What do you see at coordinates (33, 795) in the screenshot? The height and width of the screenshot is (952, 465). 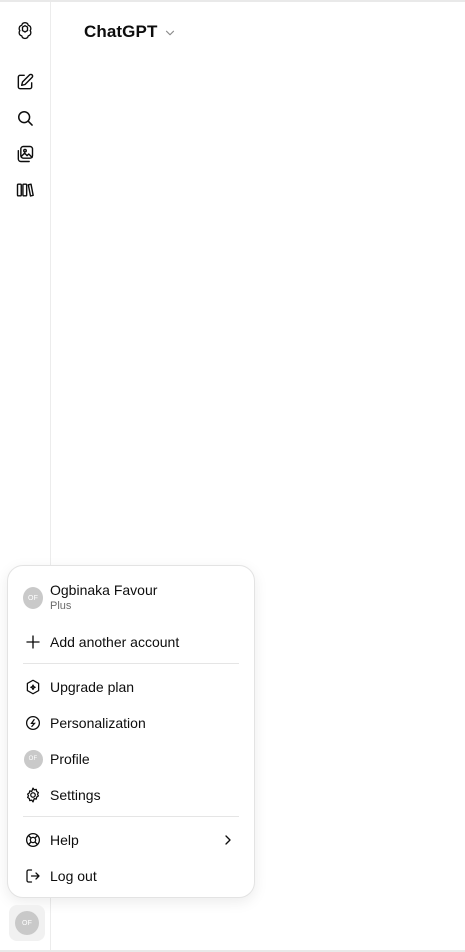 I see `gear-icon` at bounding box center [33, 795].